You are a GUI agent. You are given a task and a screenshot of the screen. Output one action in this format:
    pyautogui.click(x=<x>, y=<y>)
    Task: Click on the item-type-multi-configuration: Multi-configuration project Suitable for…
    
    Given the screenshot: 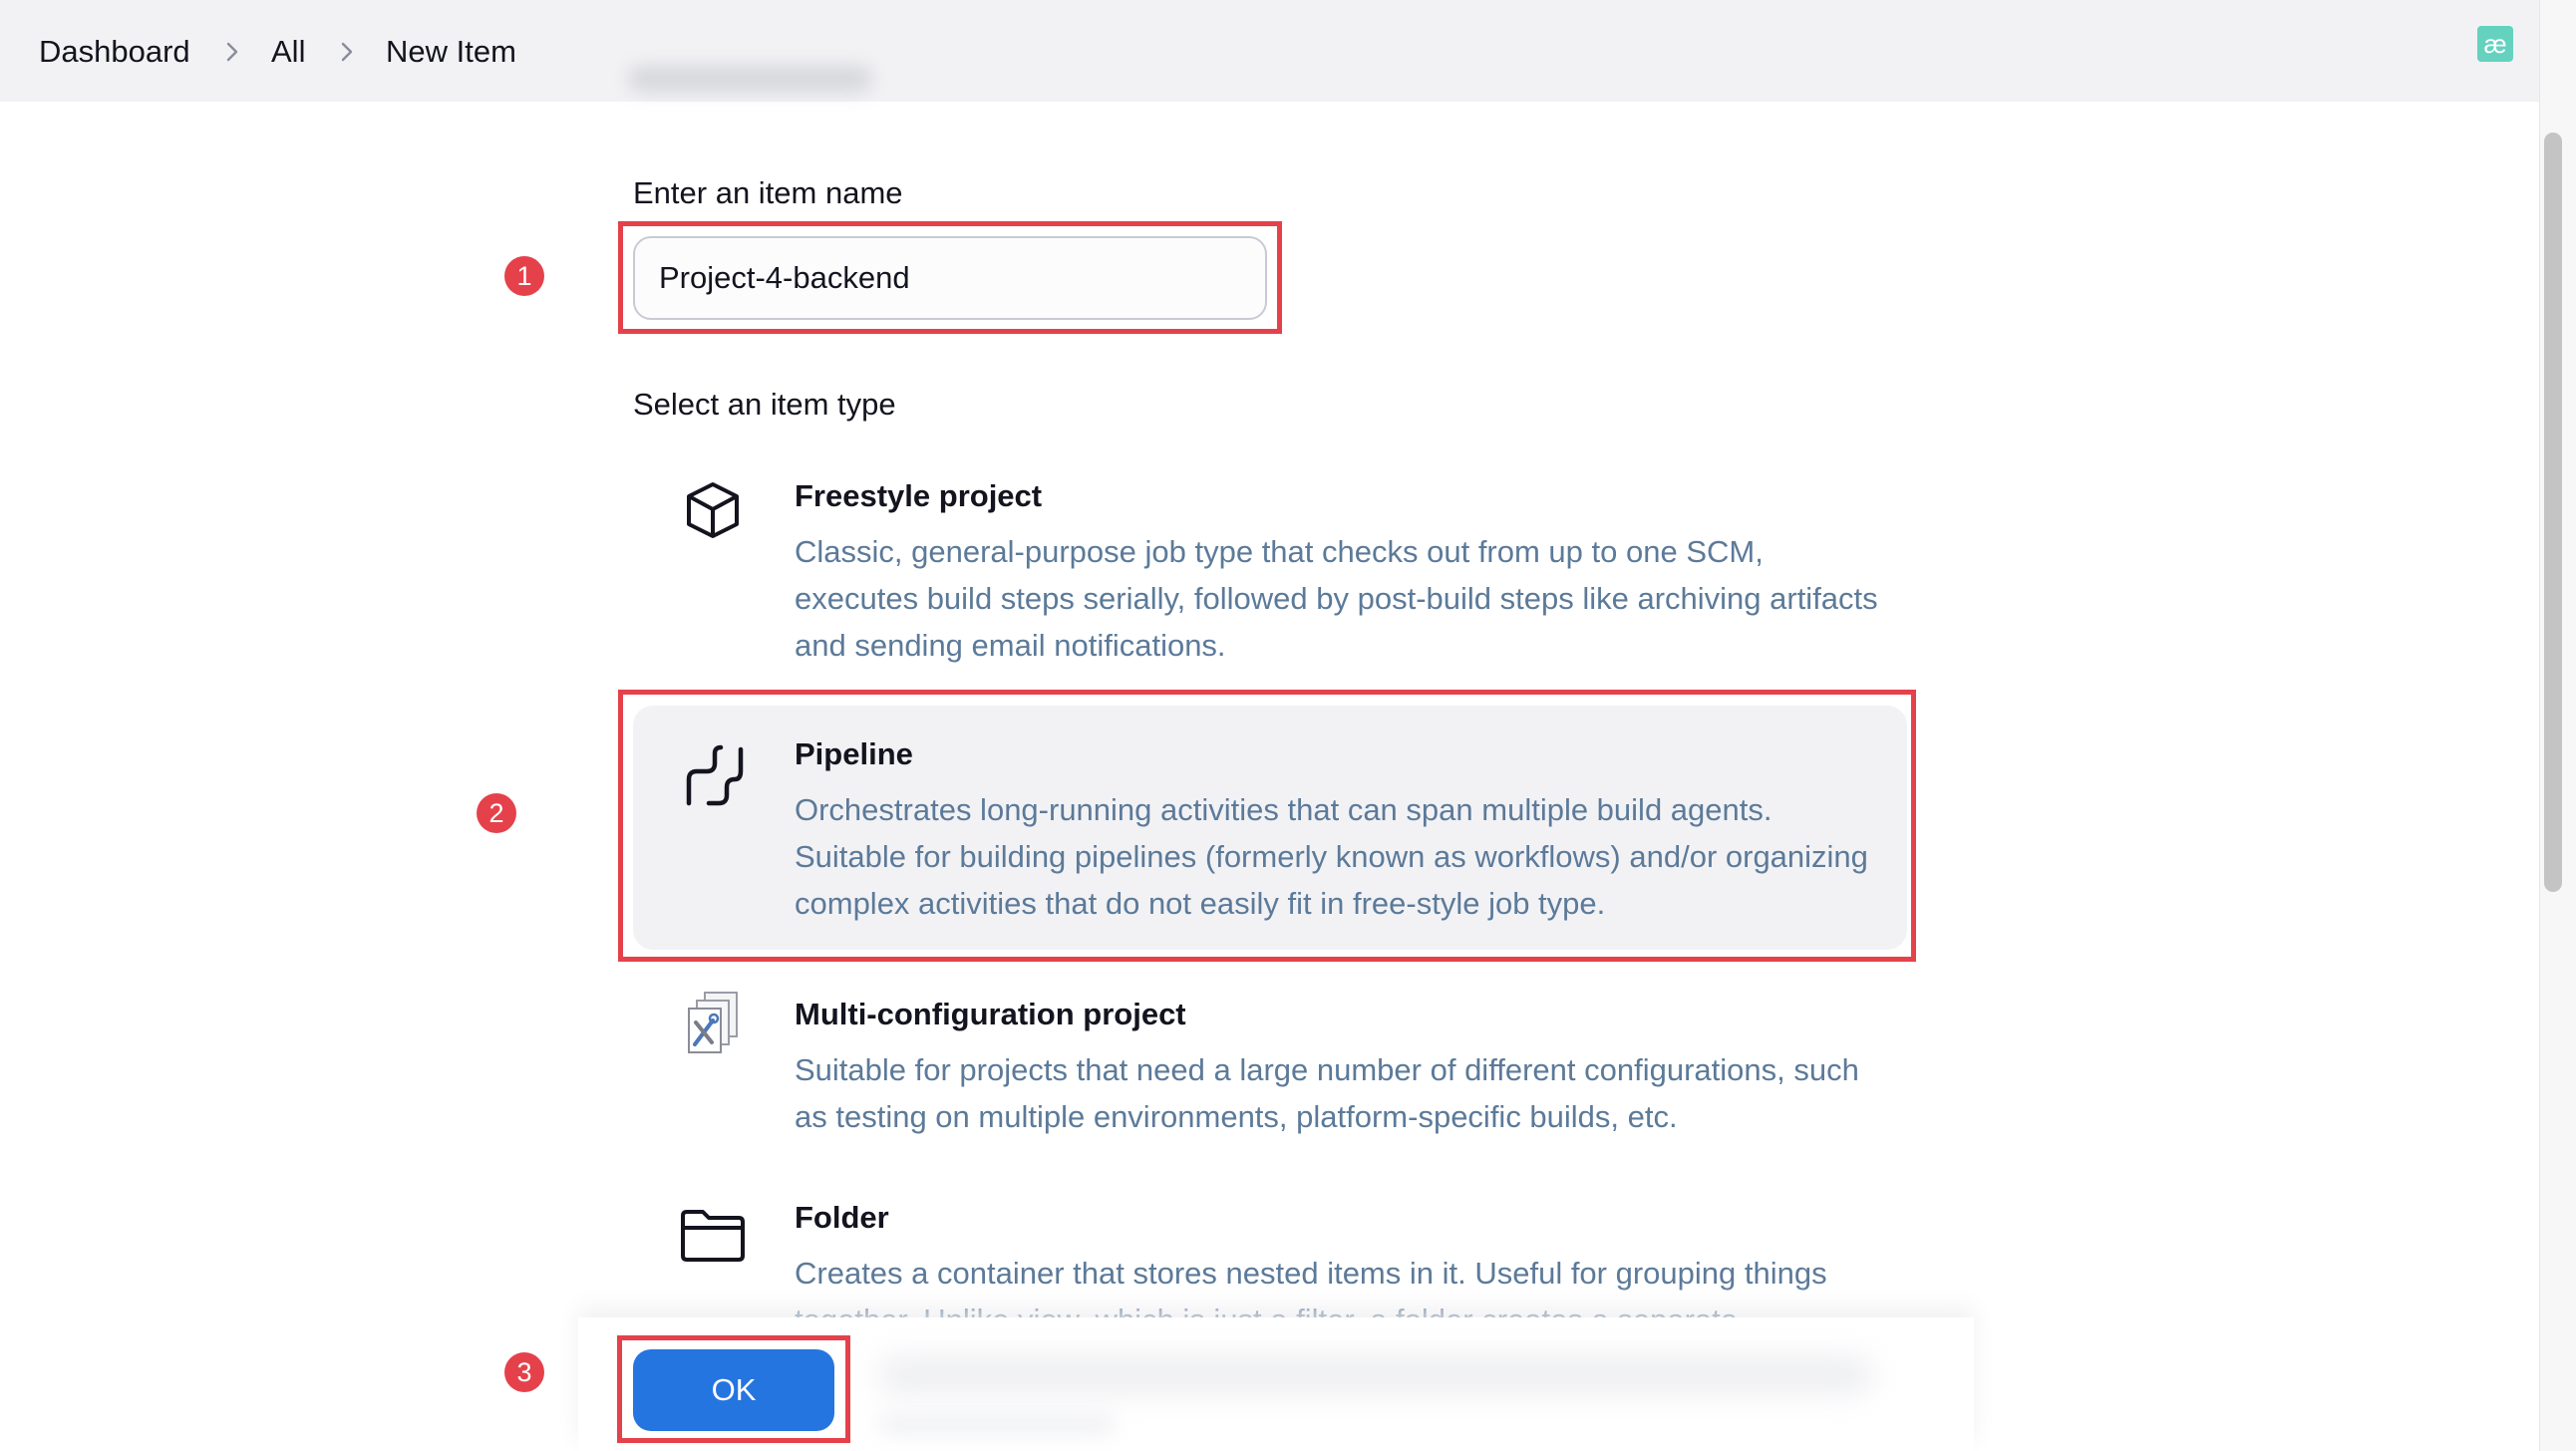 What is the action you would take?
    pyautogui.click(x=1270, y=1070)
    